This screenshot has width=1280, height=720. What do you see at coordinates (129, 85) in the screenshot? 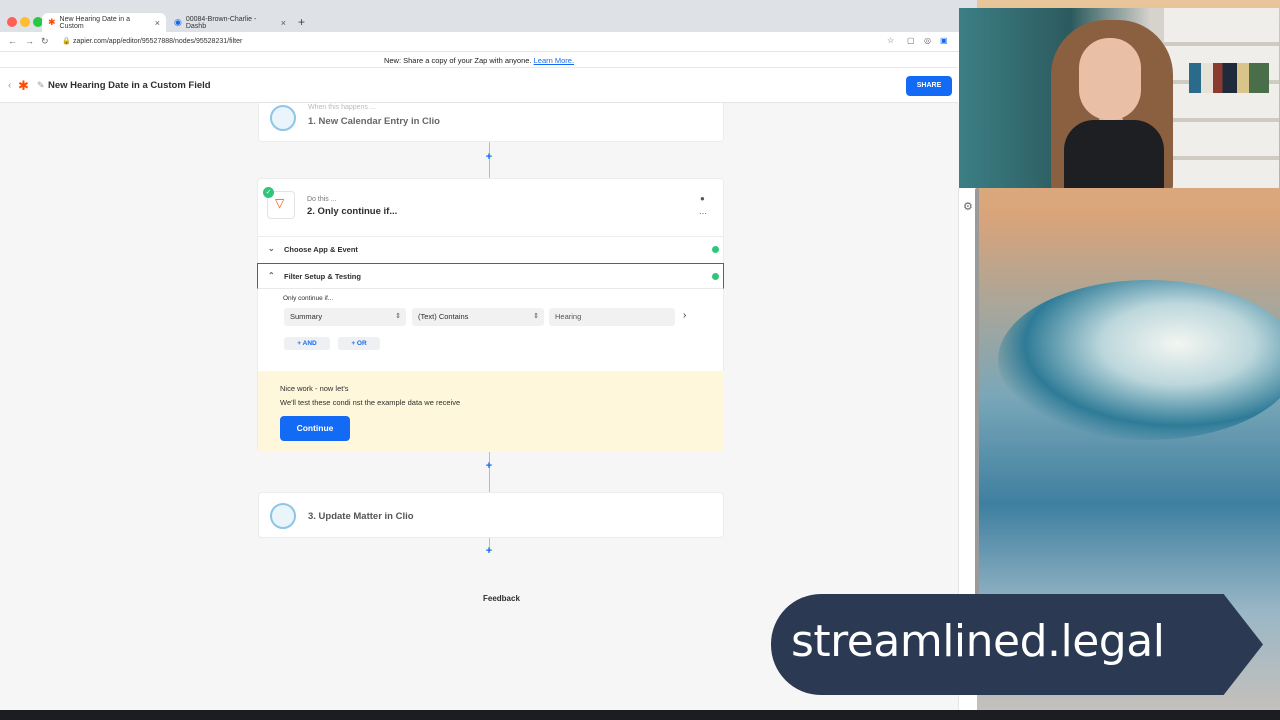
I see `zap-title: New Hearing Date in a Custom Field` at bounding box center [129, 85].